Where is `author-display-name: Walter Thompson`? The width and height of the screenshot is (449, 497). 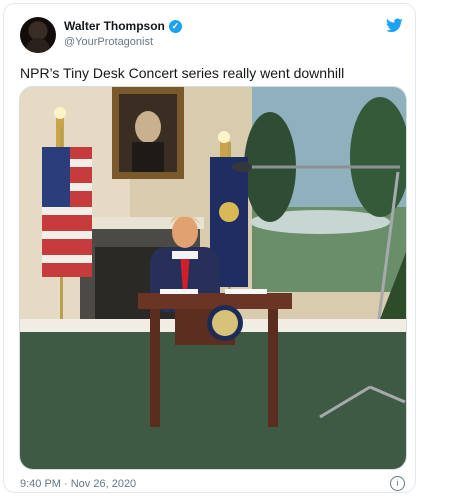 author-display-name: Walter Thompson is located at coordinates (114, 26).